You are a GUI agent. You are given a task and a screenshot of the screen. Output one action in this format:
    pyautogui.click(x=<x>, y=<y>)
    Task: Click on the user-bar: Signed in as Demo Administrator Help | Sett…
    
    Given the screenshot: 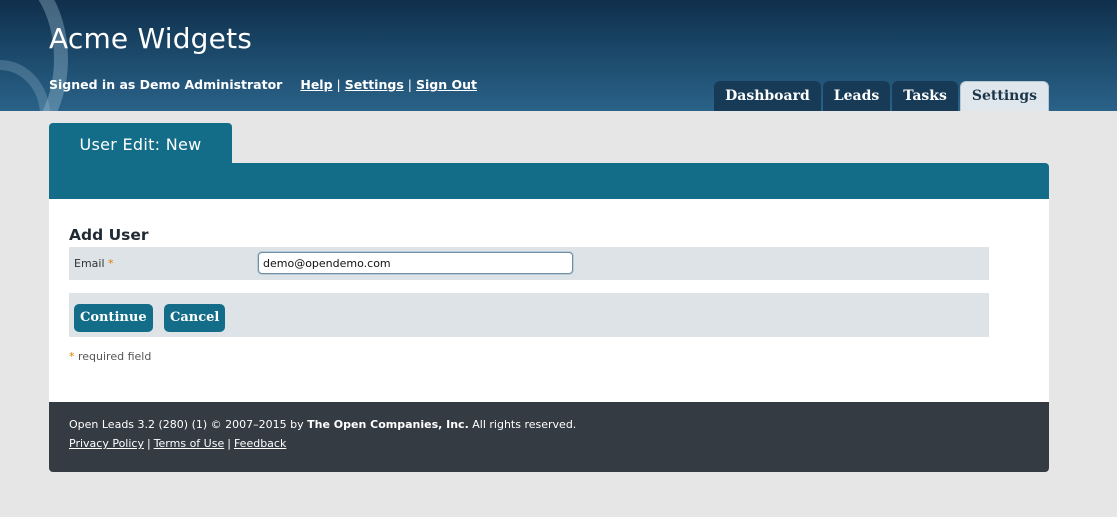 What is the action you would take?
    pyautogui.click(x=263, y=84)
    